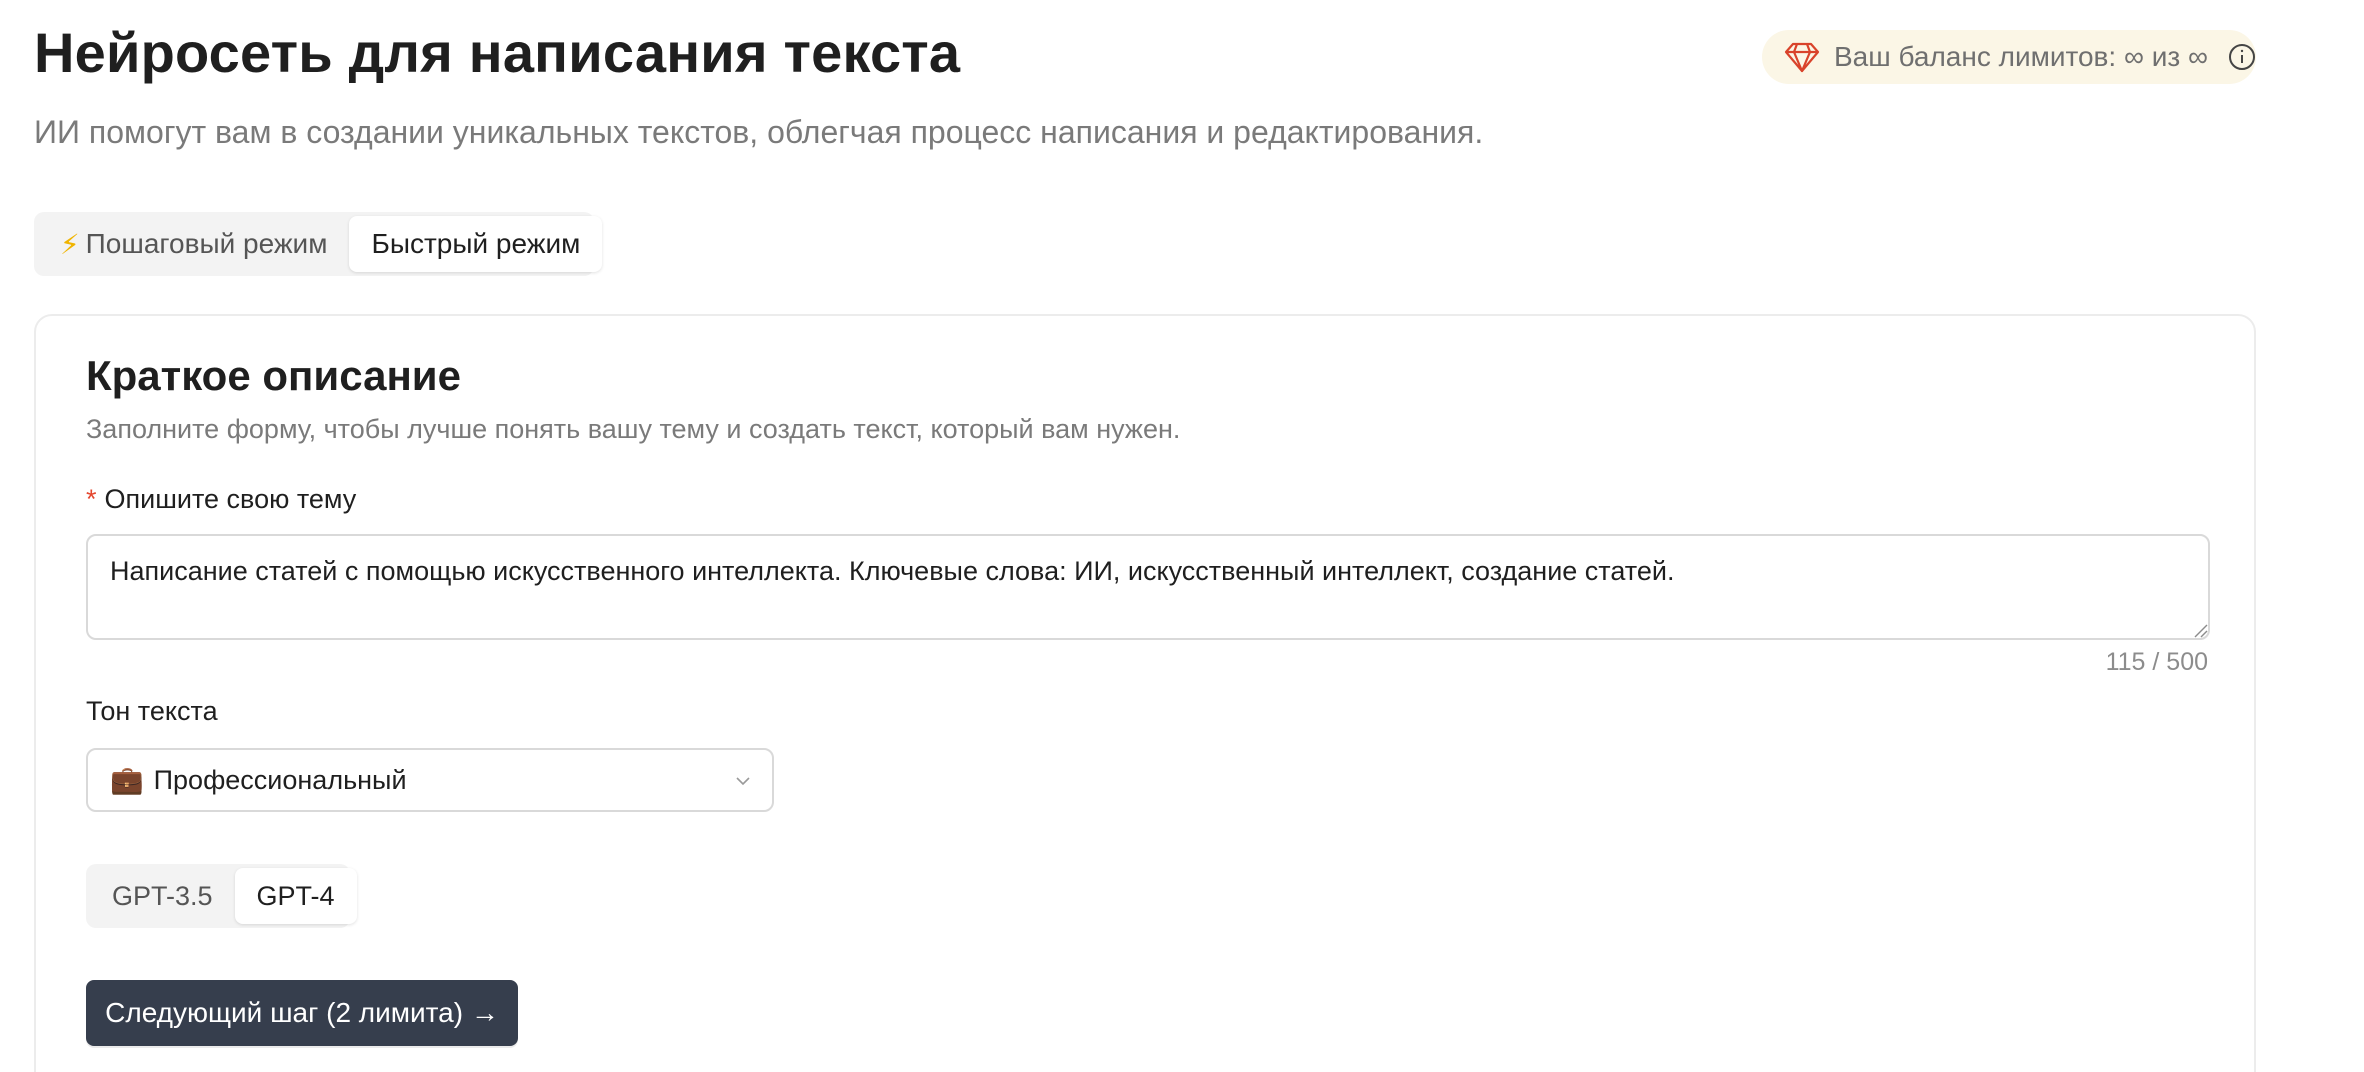 This screenshot has height=1072, width=2364. I want to click on char-counter: 115 / 500, so click(2156, 662).